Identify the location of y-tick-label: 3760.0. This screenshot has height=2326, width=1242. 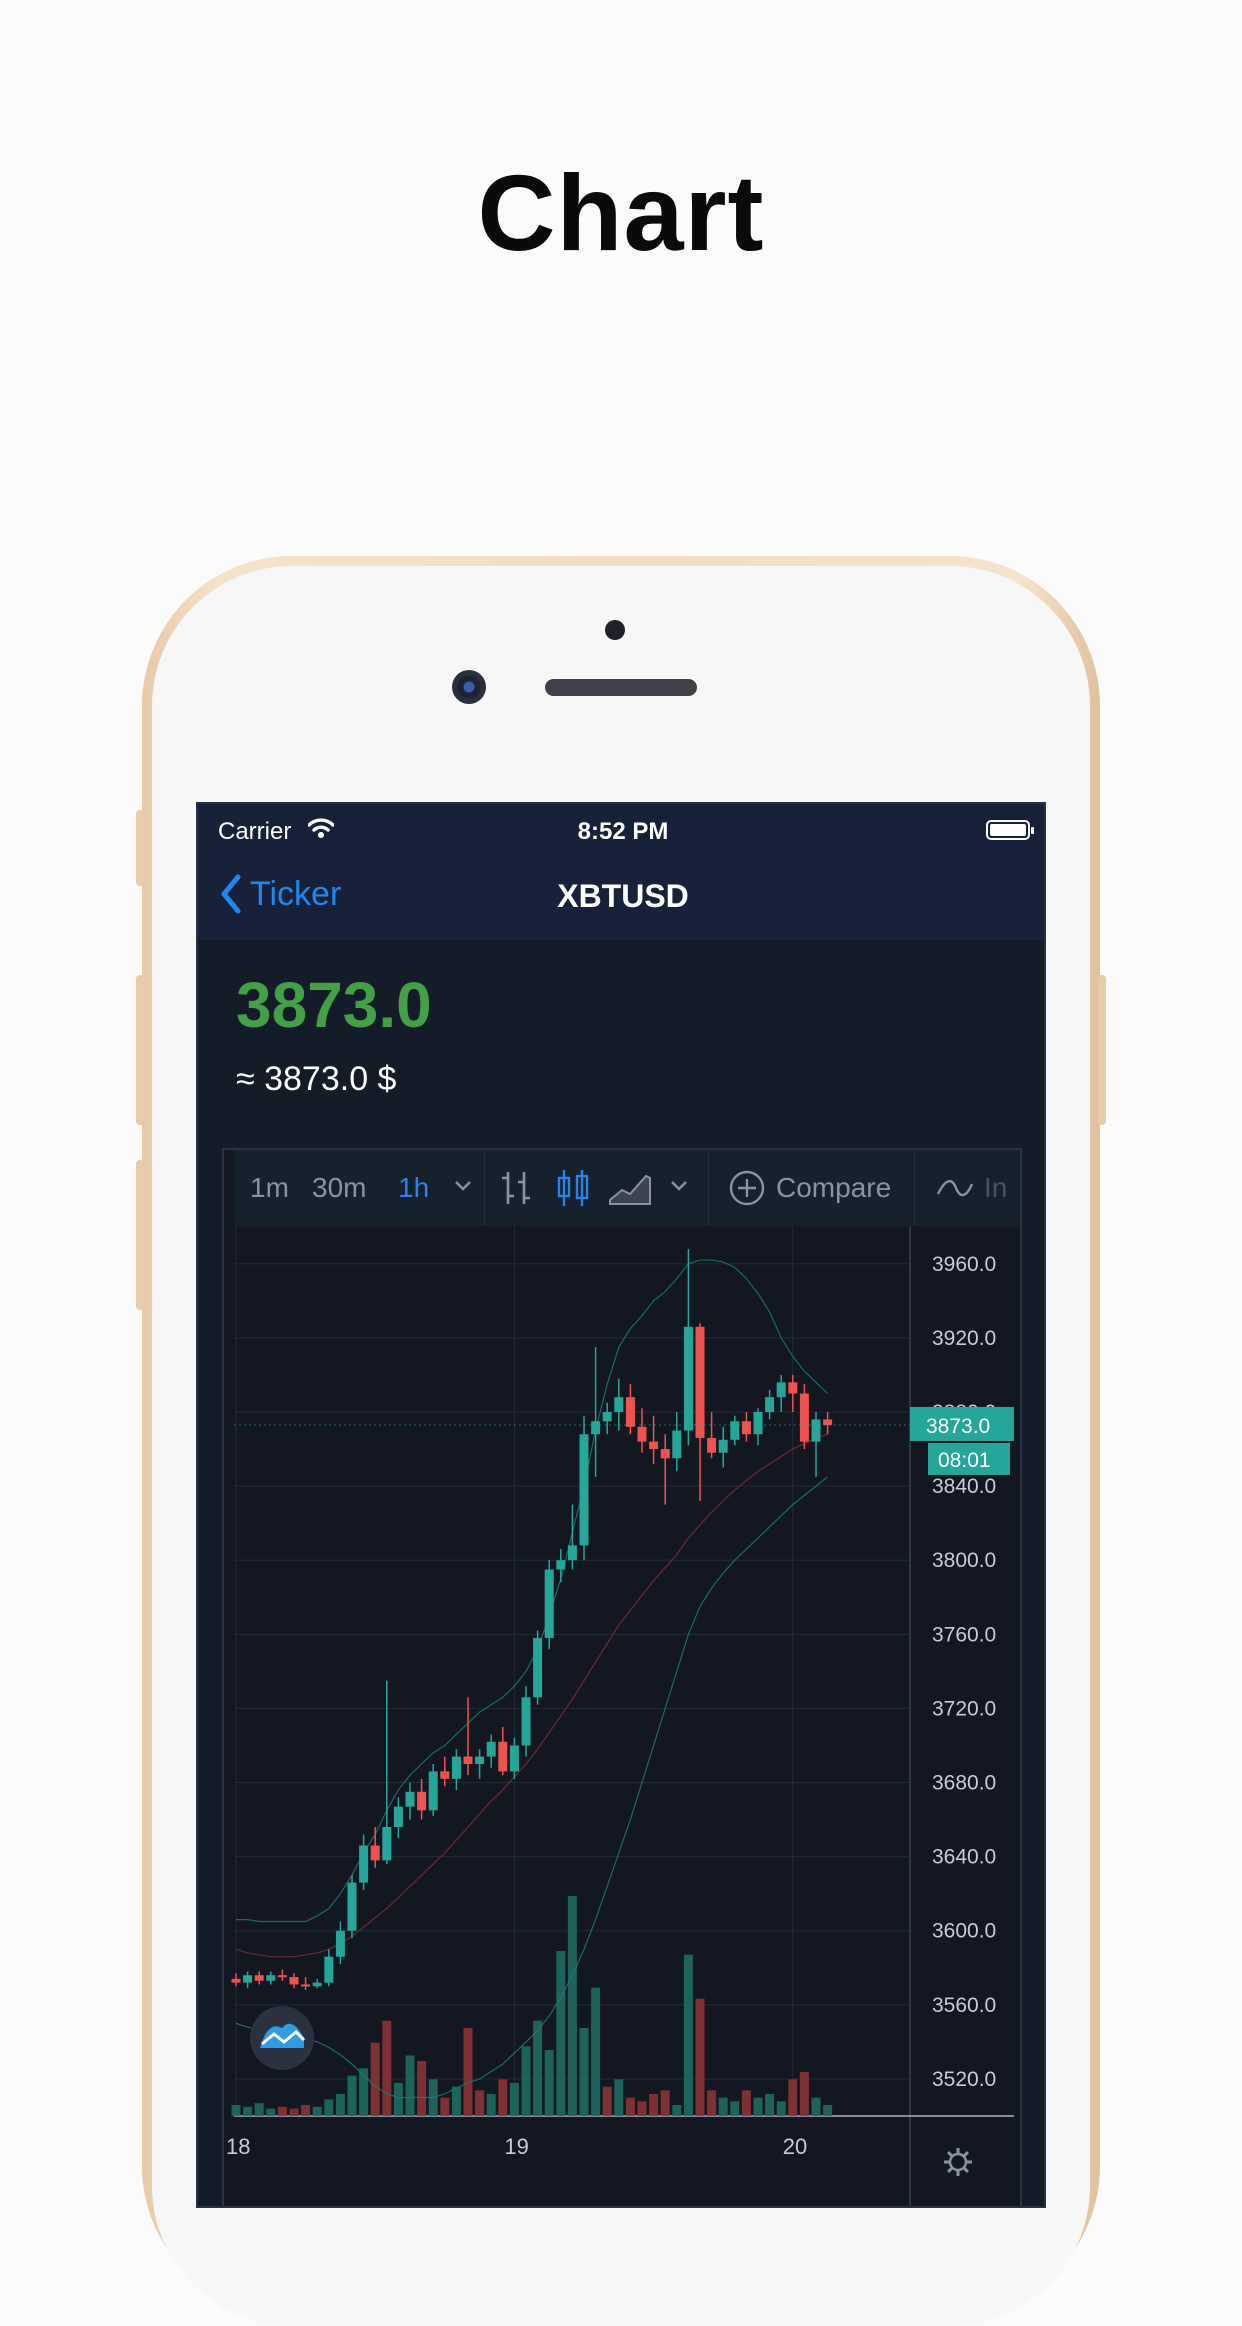
(964, 1634).